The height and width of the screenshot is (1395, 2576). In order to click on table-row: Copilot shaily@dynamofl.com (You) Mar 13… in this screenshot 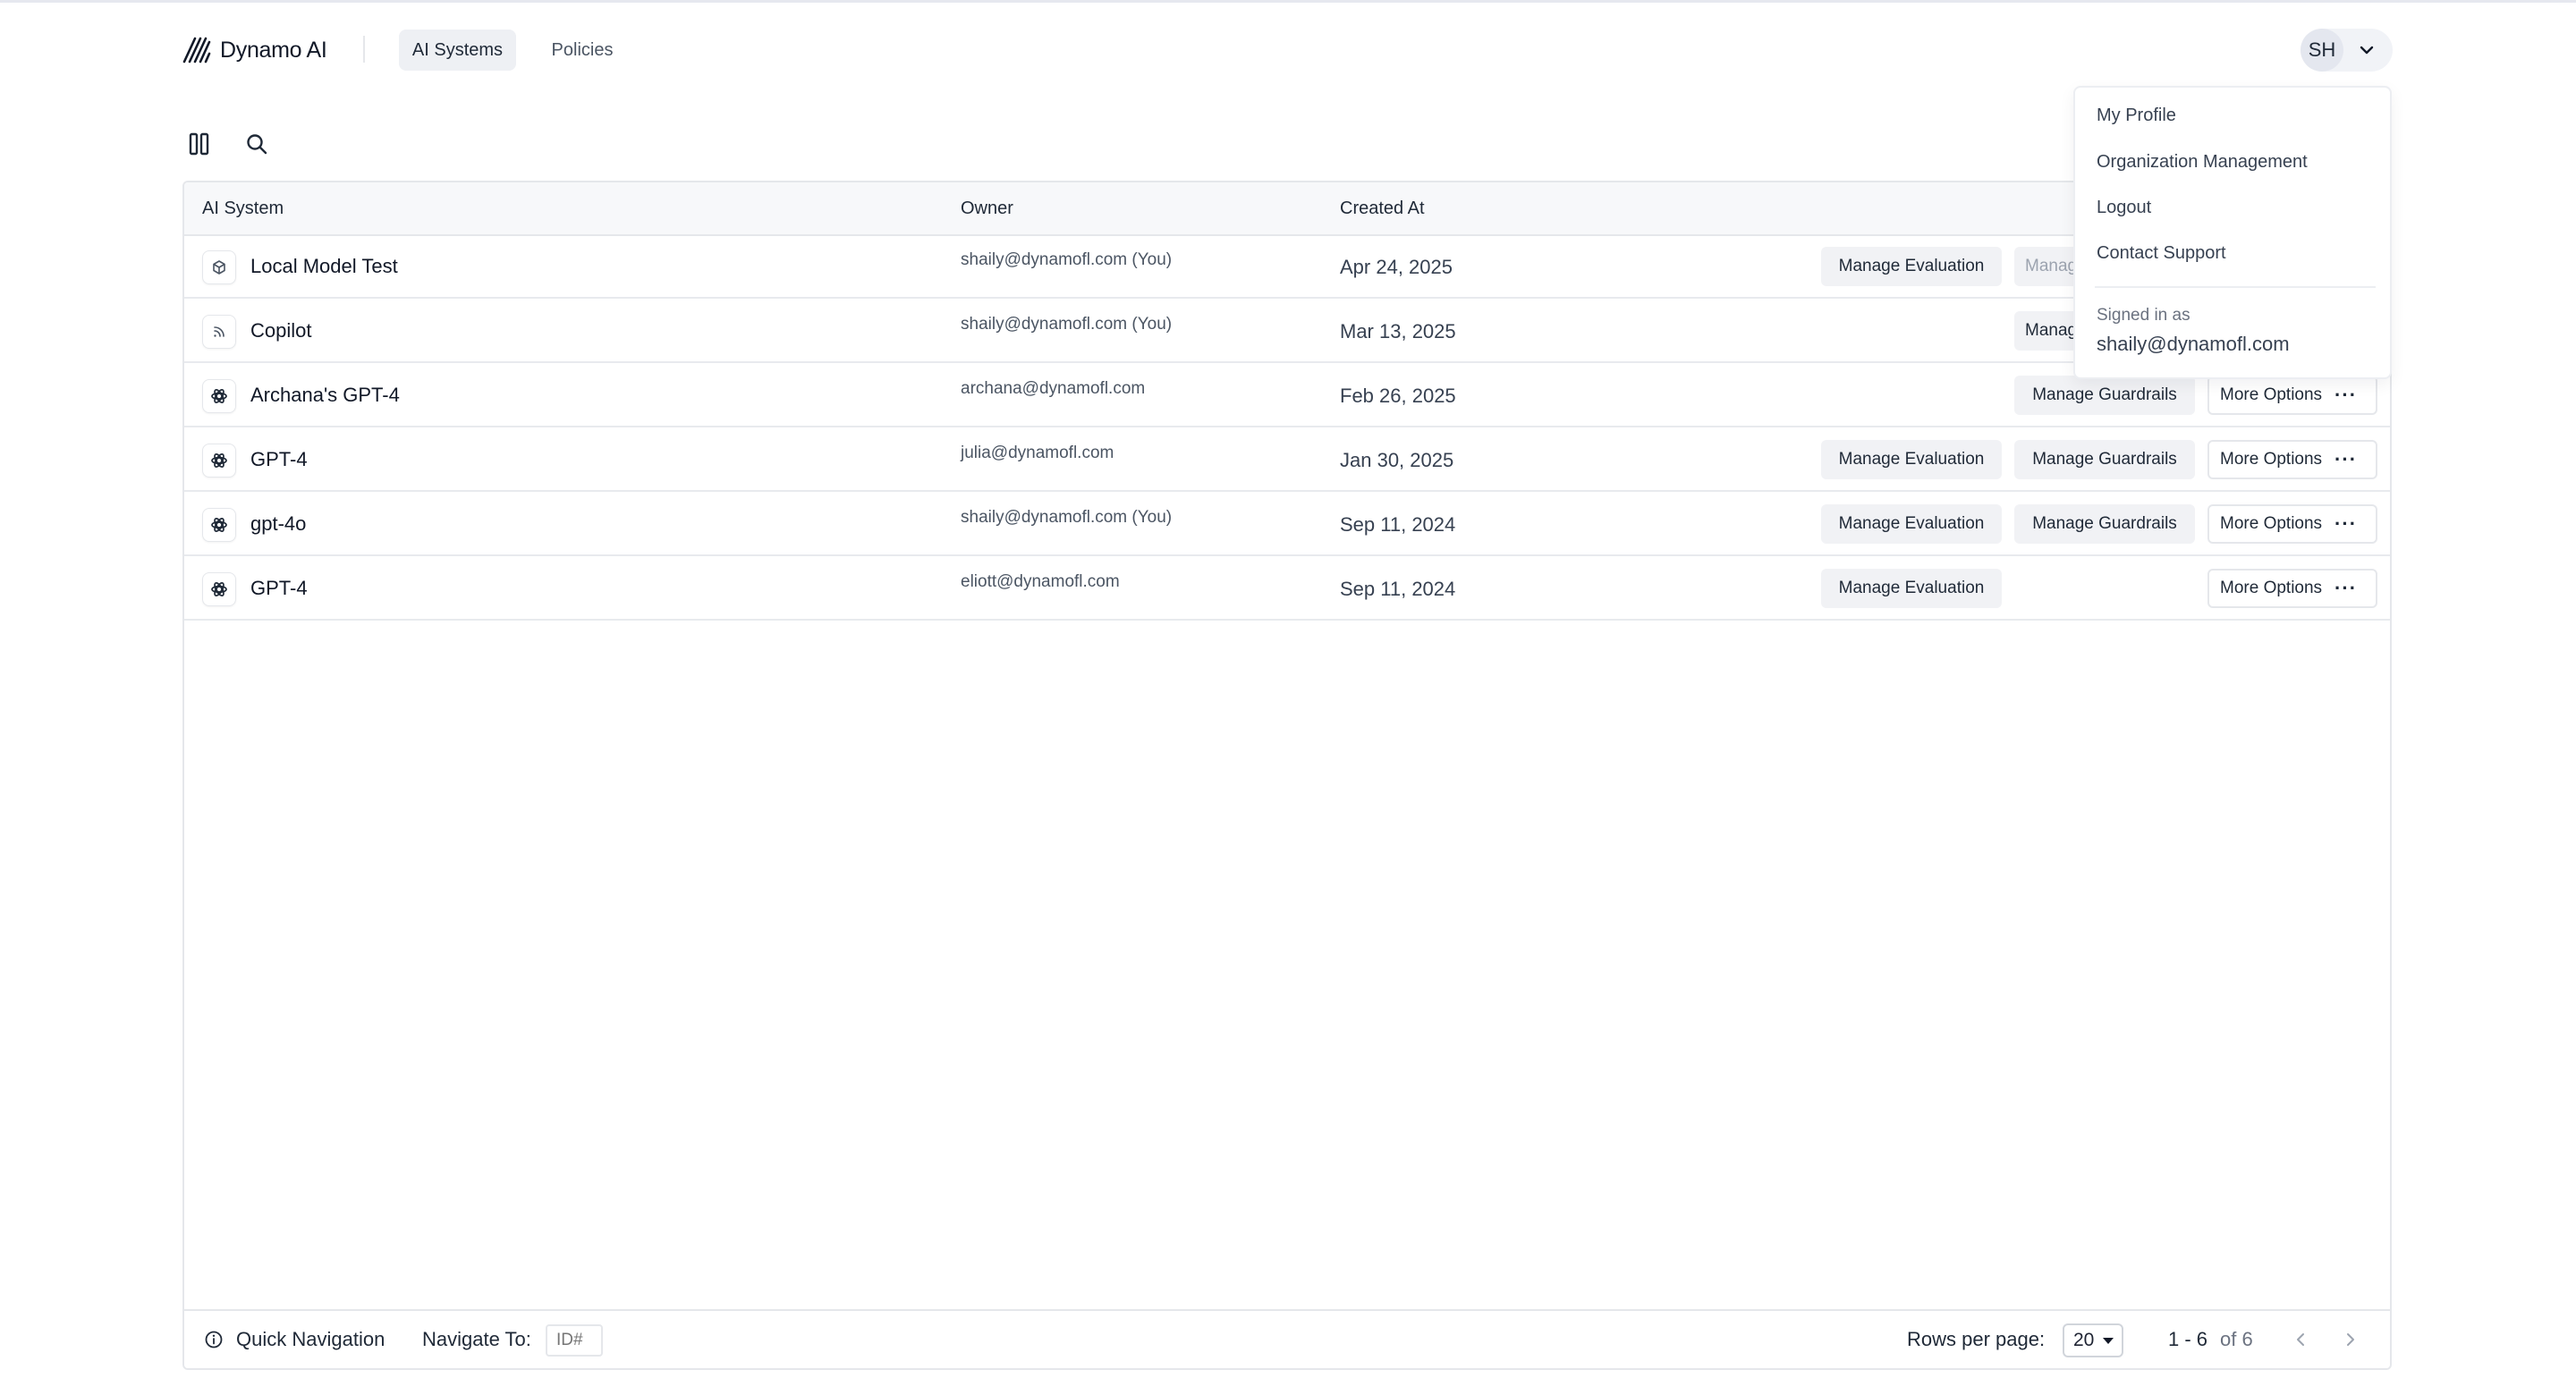, I will do `click(1287, 331)`.